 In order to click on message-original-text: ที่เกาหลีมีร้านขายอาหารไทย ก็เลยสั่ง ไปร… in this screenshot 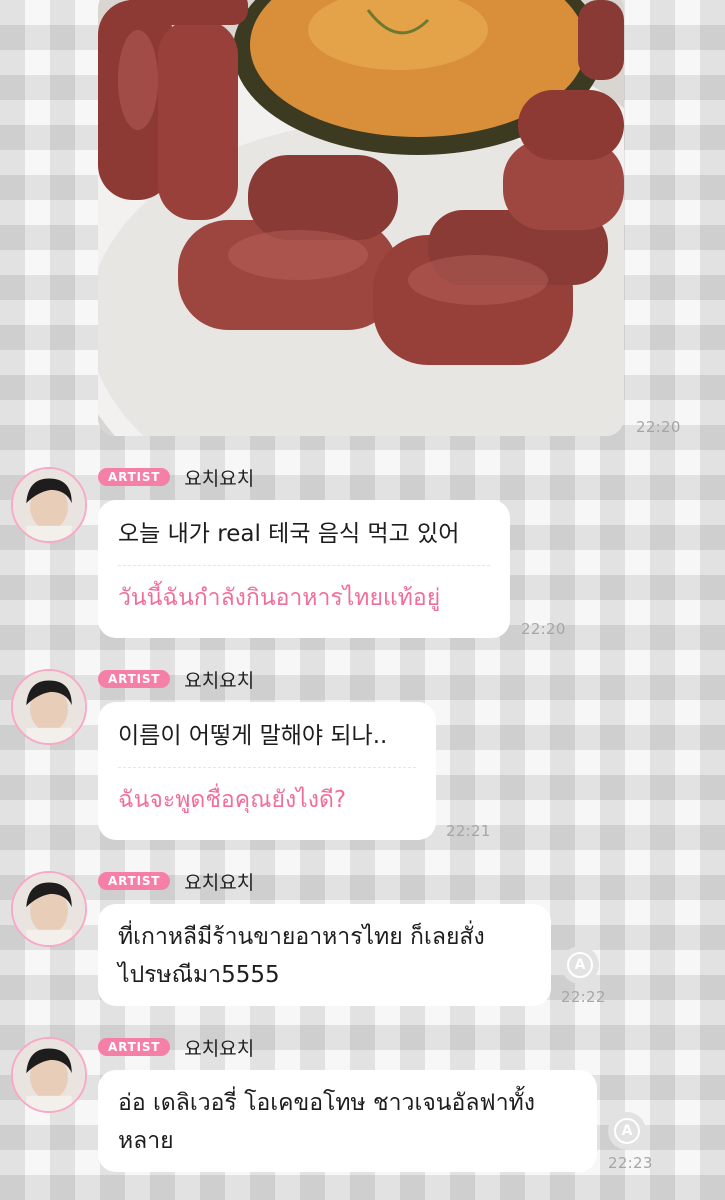, I will do `click(324, 949)`.